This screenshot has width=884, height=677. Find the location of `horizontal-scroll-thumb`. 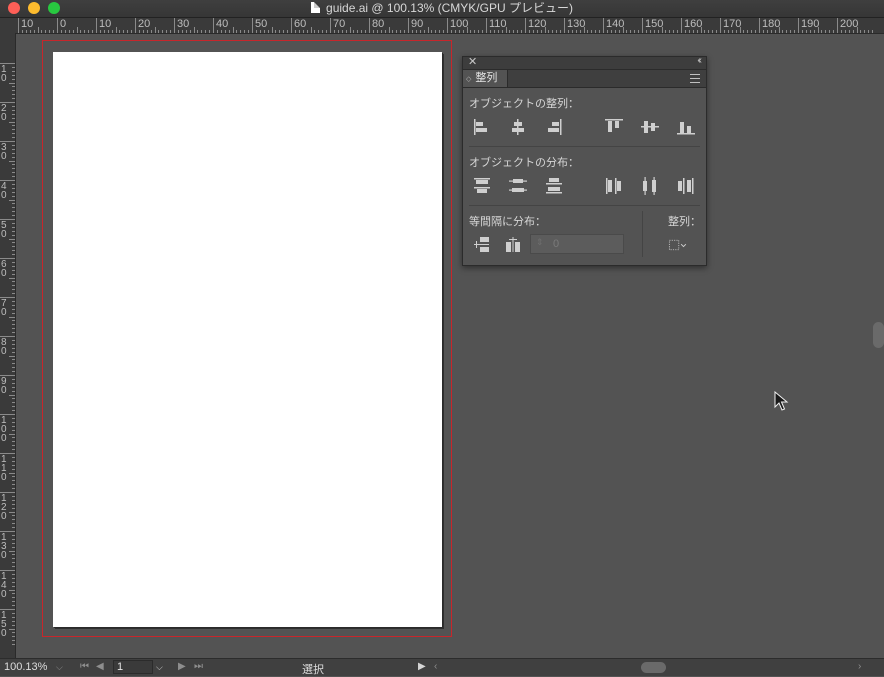

horizontal-scroll-thumb is located at coordinates (653, 667).